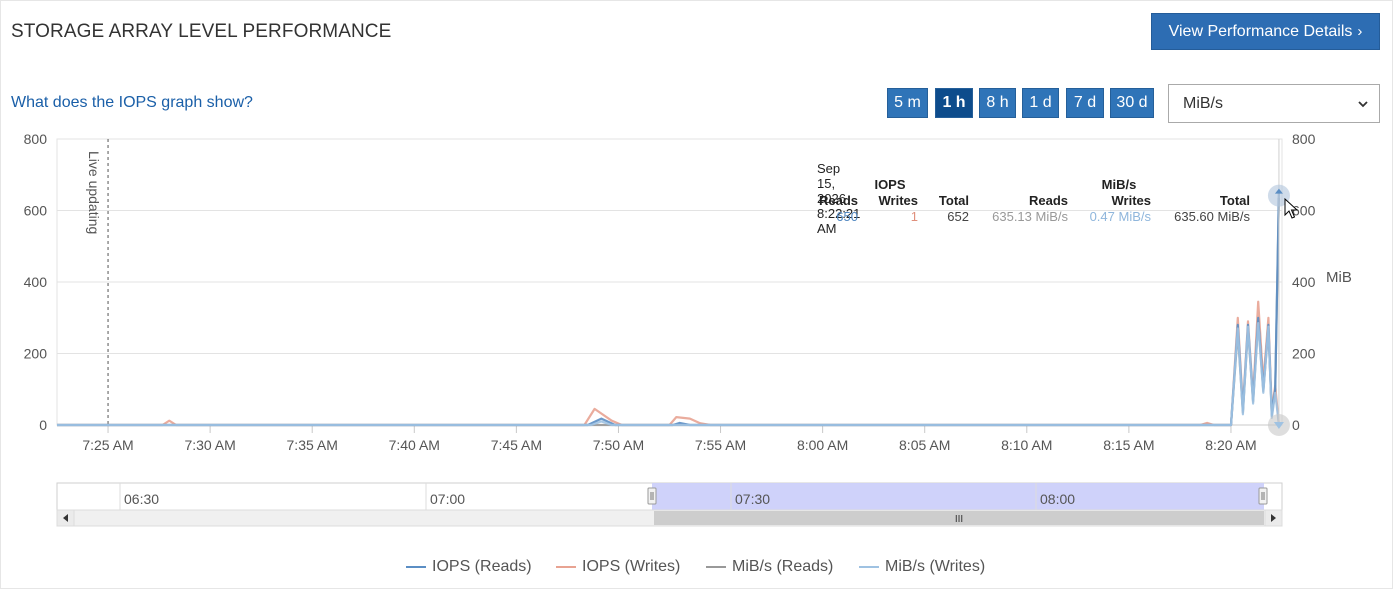 Image resolution: width=1393 pixels, height=589 pixels. Describe the element at coordinates (516, 445) in the screenshot. I see `x-tick-label: 7:45 AM` at that location.